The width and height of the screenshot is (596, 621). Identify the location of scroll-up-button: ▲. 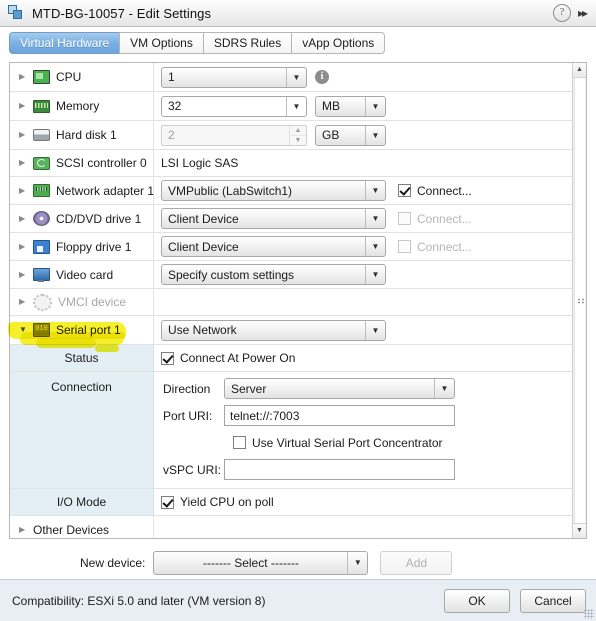
(579, 70).